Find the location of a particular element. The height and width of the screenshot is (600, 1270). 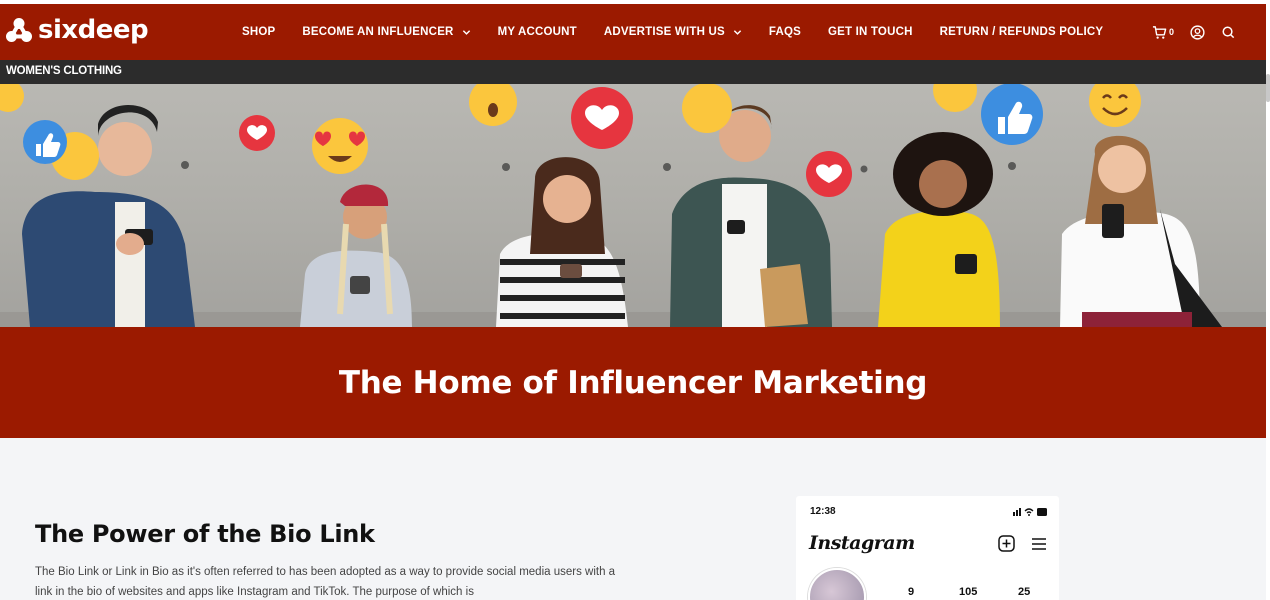

nav-get-in-touch: GET IN TOUCH is located at coordinates (870, 32).